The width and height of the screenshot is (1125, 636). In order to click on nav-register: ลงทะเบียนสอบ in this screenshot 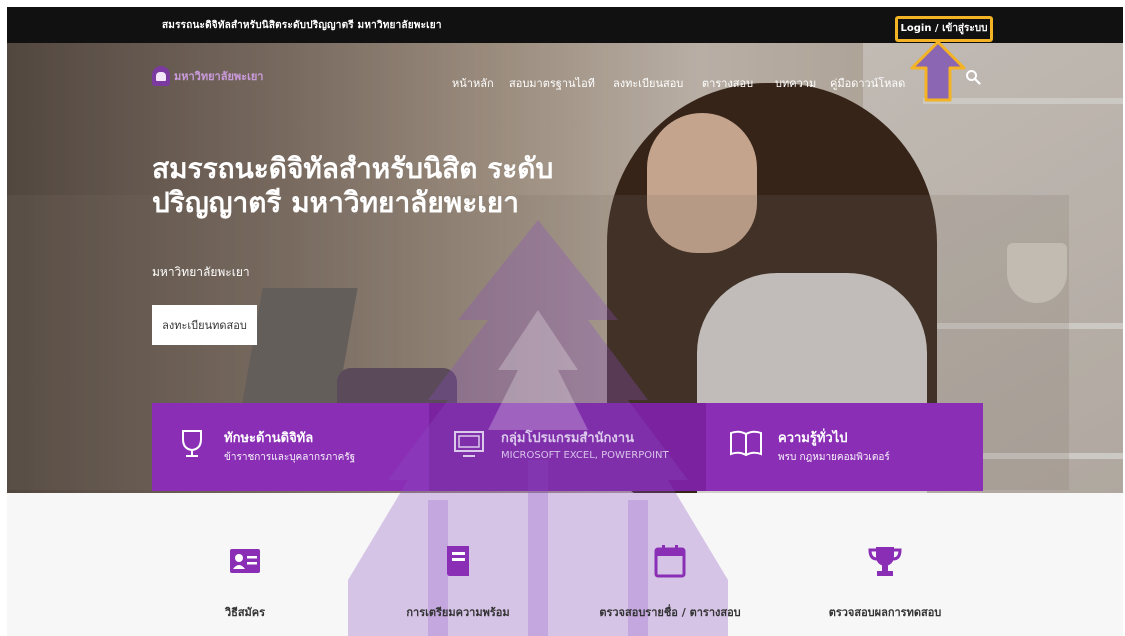, I will do `click(648, 83)`.